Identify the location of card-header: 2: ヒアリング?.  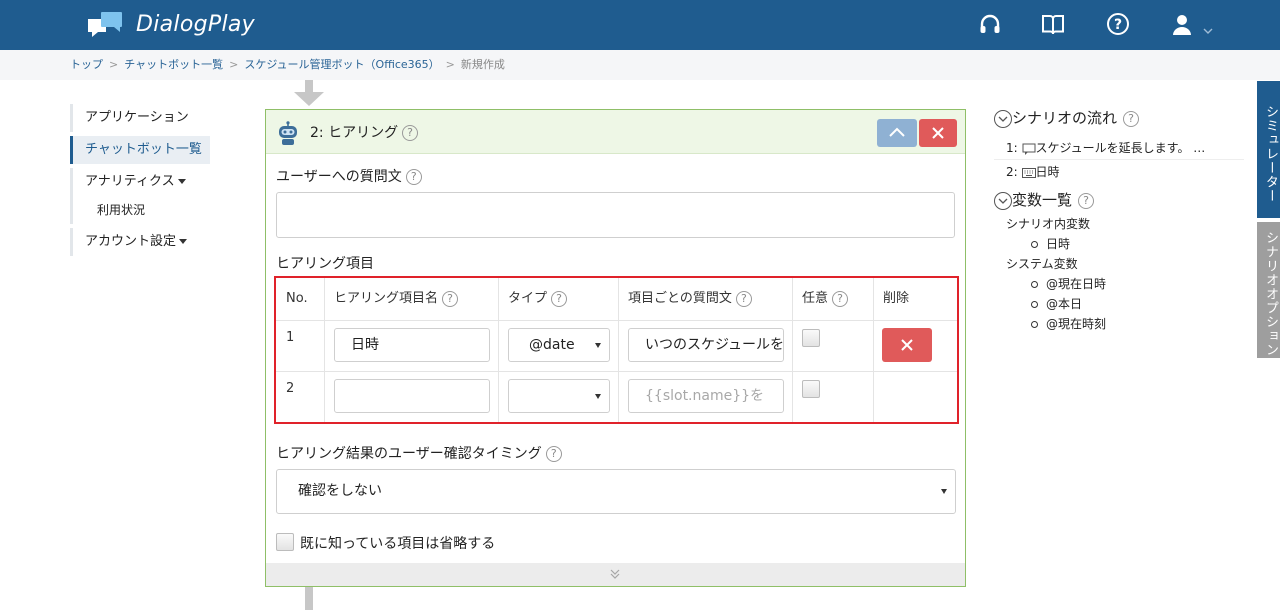
(615, 132).